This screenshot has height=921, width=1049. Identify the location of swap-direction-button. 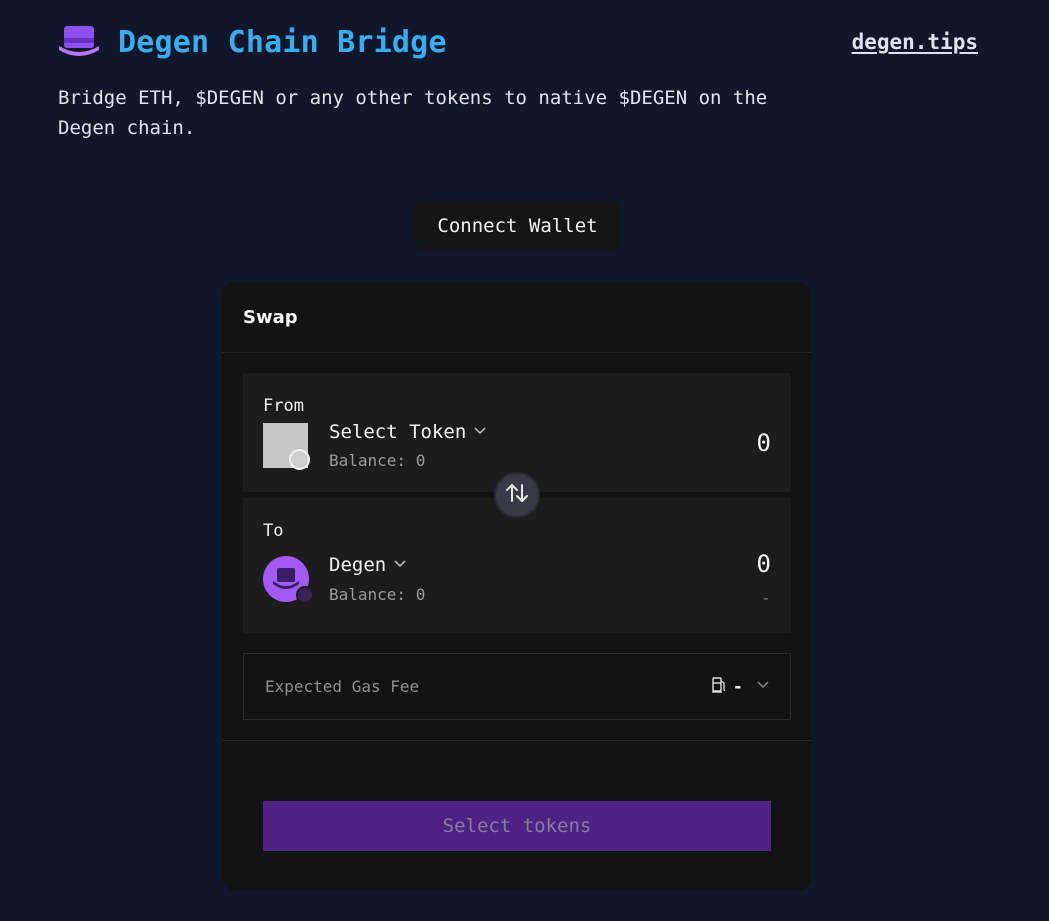
(517, 495).